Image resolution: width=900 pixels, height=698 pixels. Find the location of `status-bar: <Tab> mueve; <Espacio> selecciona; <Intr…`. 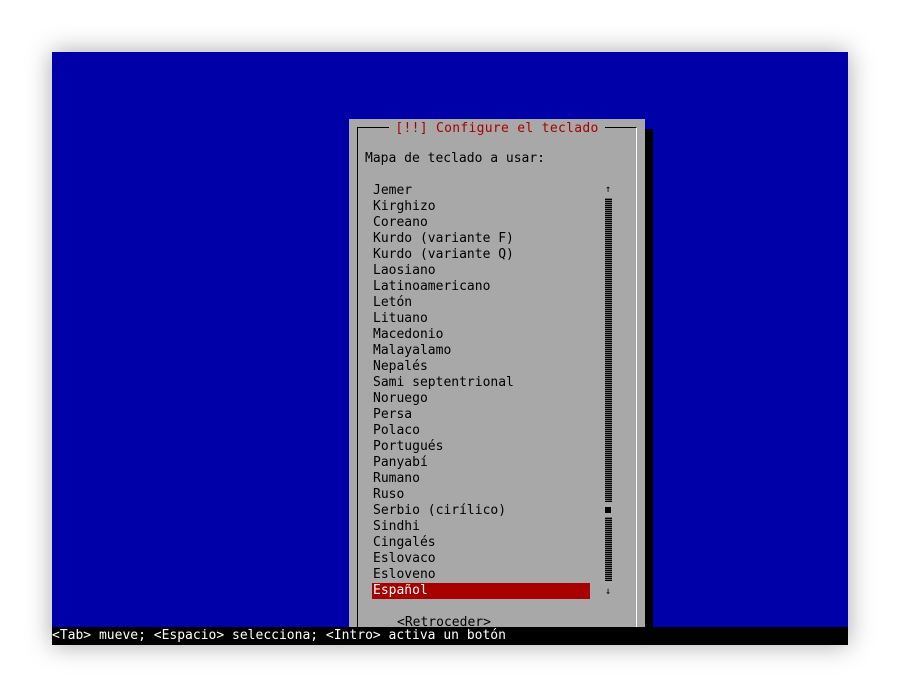

status-bar: <Tab> mueve; <Espacio> selecciona; <Intr… is located at coordinates (450, 636).